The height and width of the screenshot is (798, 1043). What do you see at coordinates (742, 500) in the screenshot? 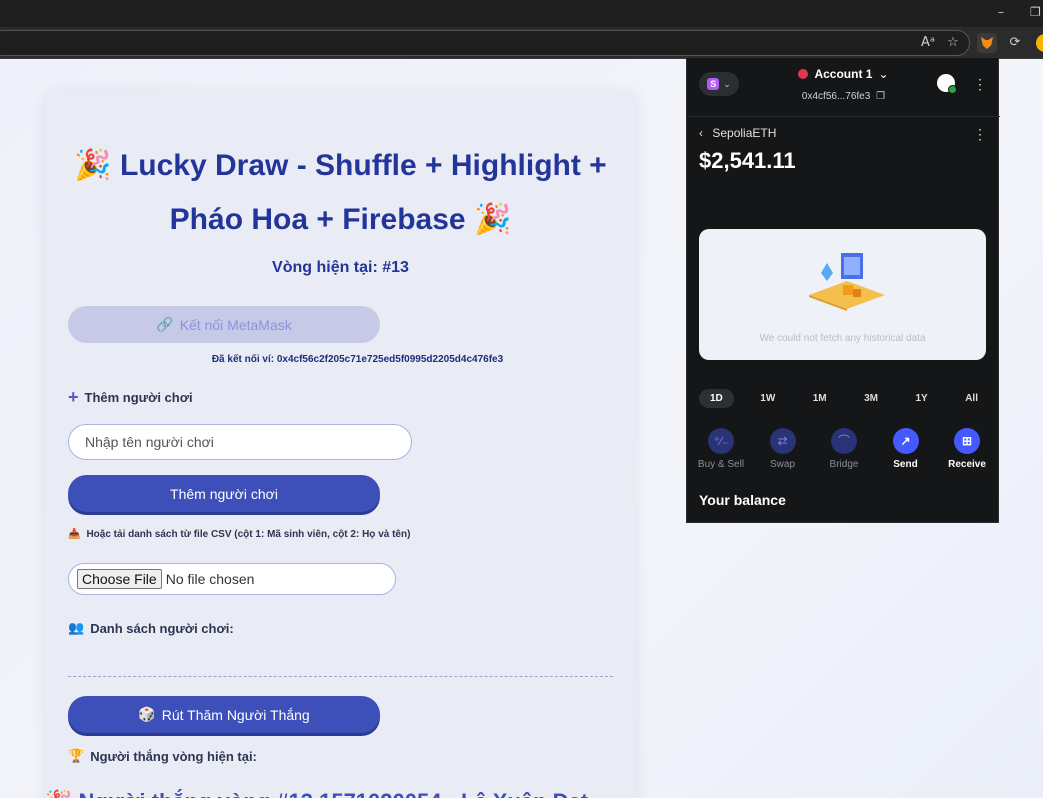
I see `your-balance-heading: Your balance` at bounding box center [742, 500].